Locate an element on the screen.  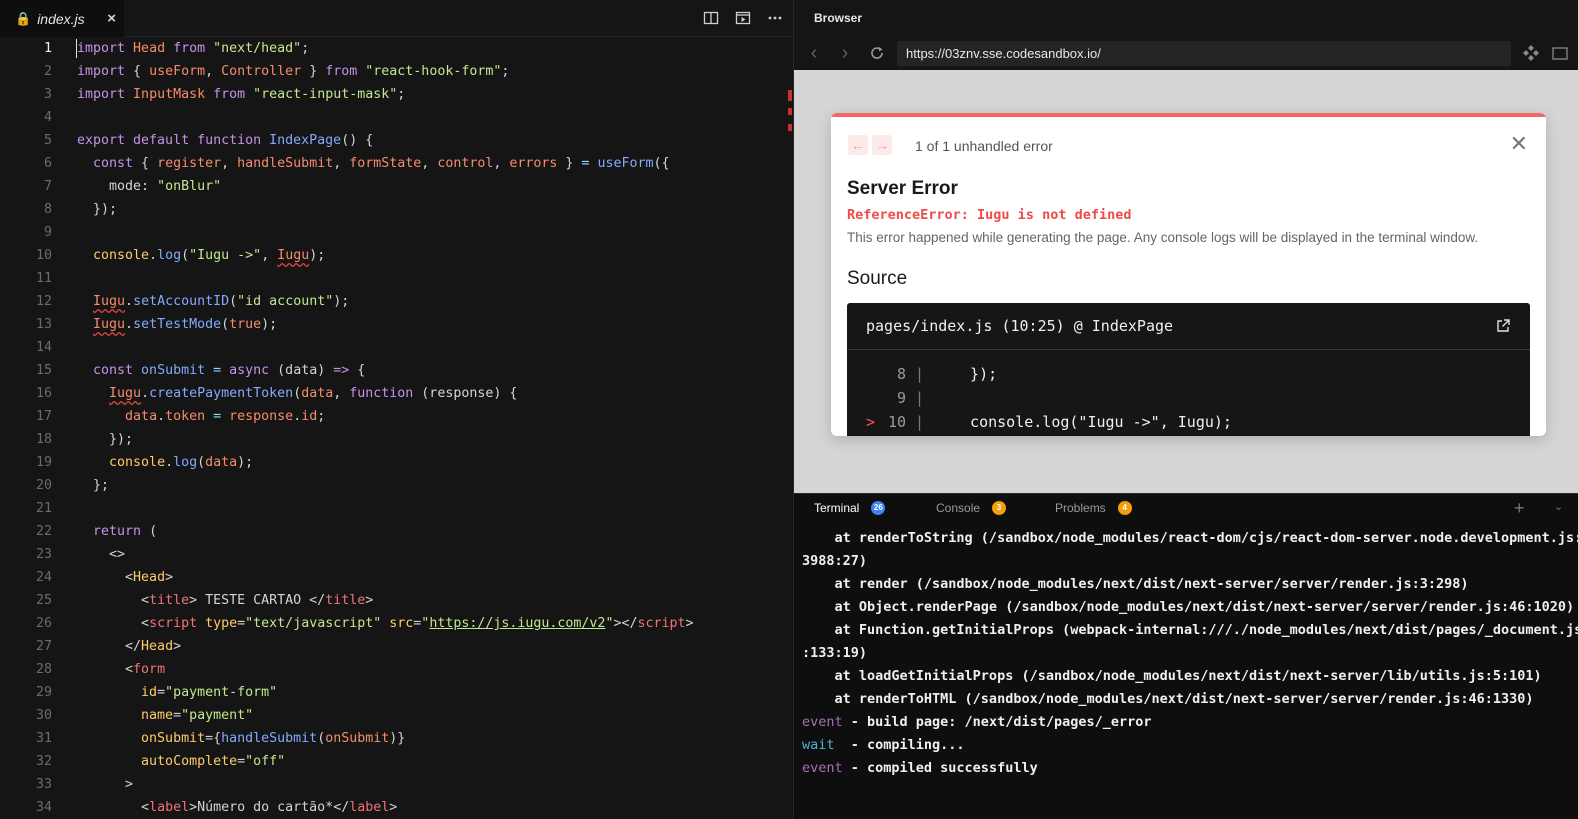
line-number: 16 is located at coordinates (43, 393).